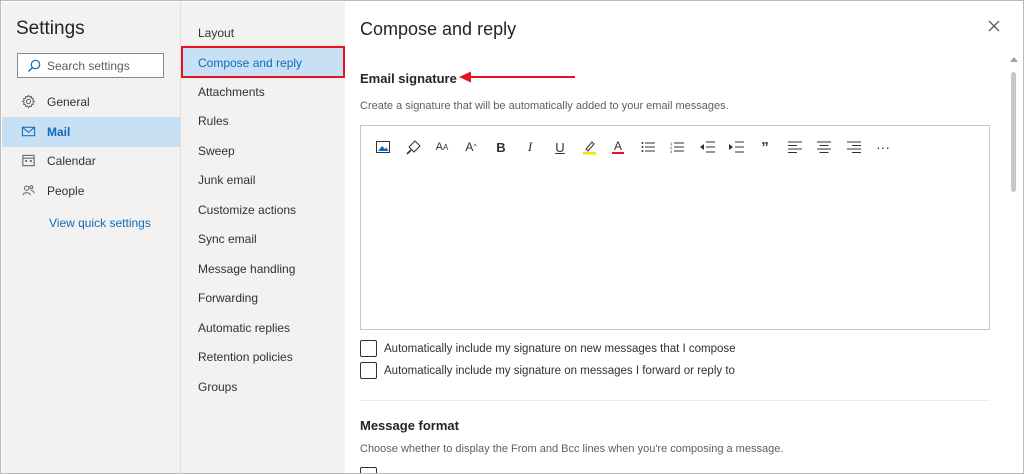  Describe the element at coordinates (71, 161) in the screenshot. I see `nav-label: Calendar` at that location.